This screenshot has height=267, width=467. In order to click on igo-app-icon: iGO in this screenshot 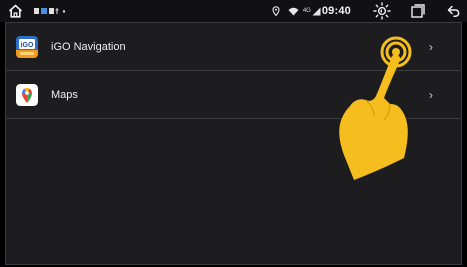, I will do `click(27, 46)`.